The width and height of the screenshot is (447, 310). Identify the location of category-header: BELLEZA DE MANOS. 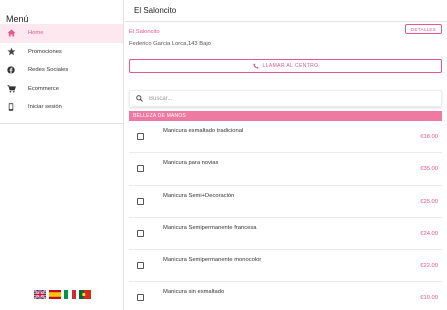
(285, 116).